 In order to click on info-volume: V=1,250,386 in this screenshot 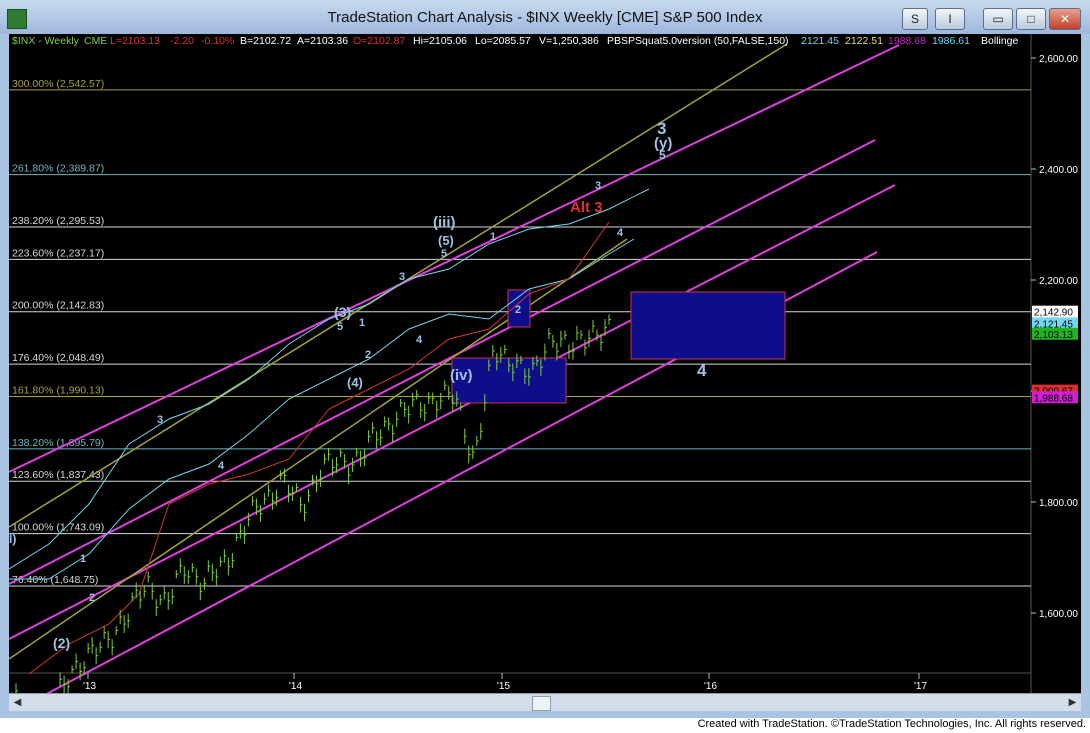, I will do `click(569, 41)`.